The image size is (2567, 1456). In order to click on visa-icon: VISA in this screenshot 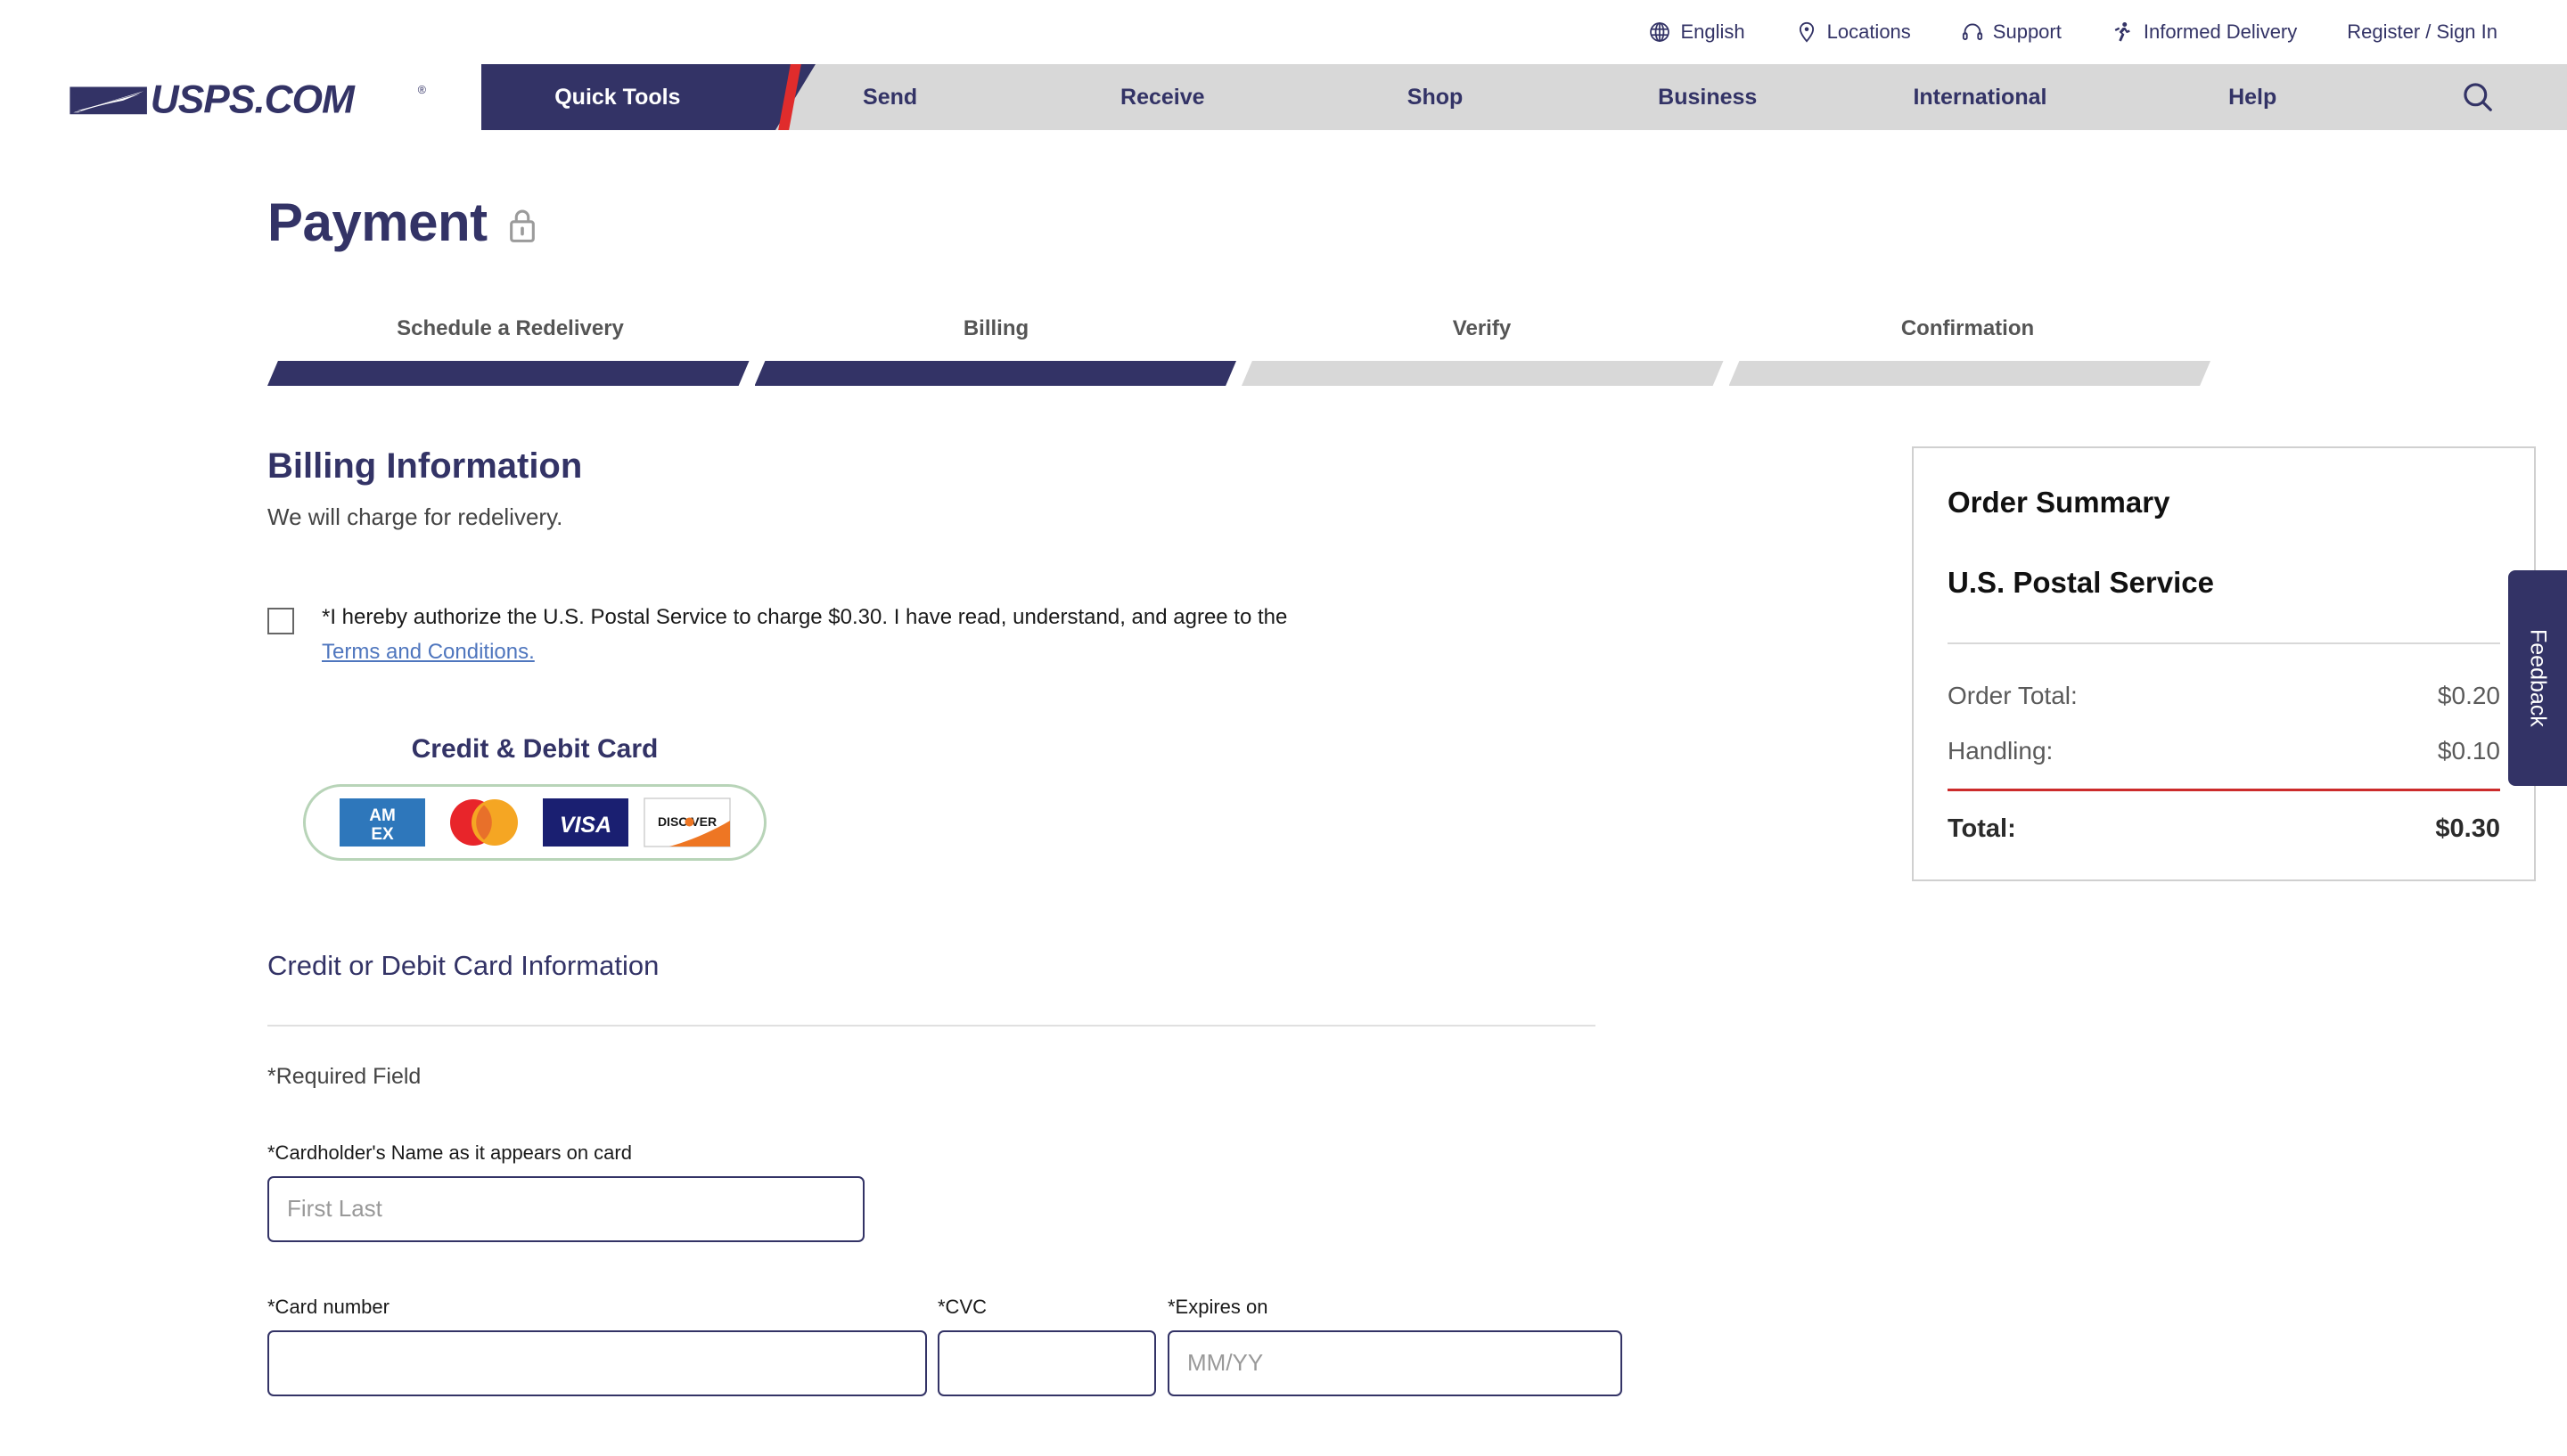, I will do `click(585, 823)`.